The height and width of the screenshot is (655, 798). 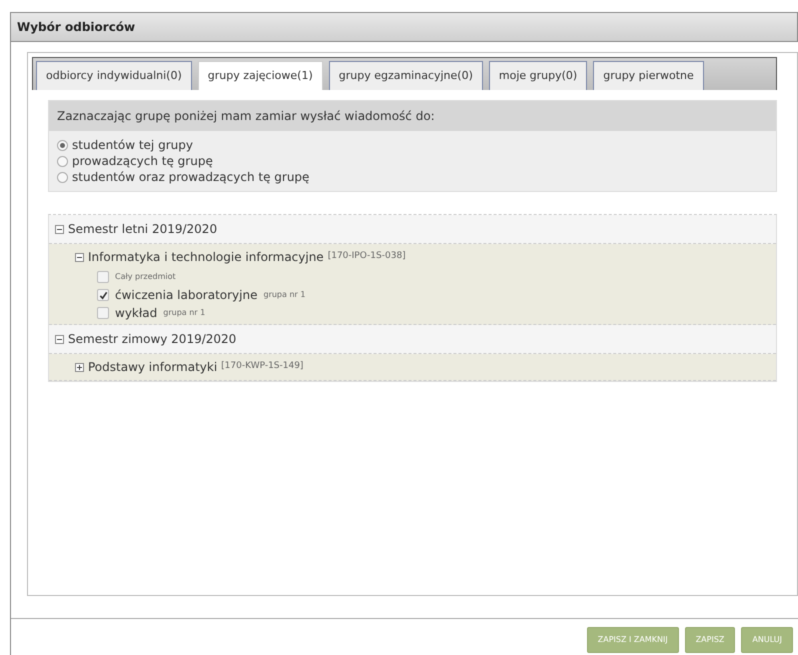 What do you see at coordinates (153, 367) in the screenshot?
I see `course-name: Podstawy informatyki` at bounding box center [153, 367].